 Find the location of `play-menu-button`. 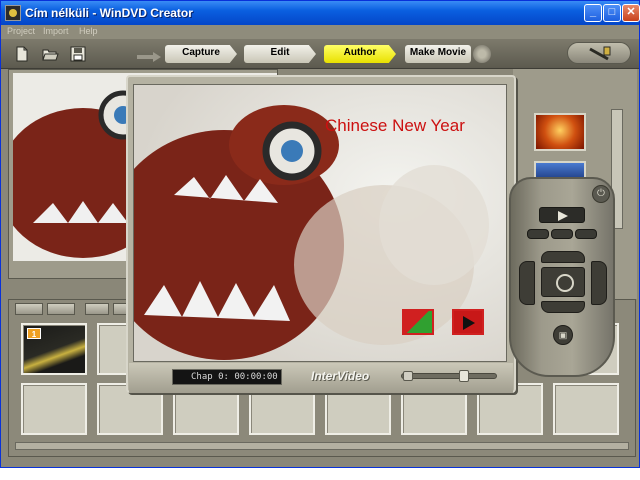

play-menu-button is located at coordinates (468, 322).